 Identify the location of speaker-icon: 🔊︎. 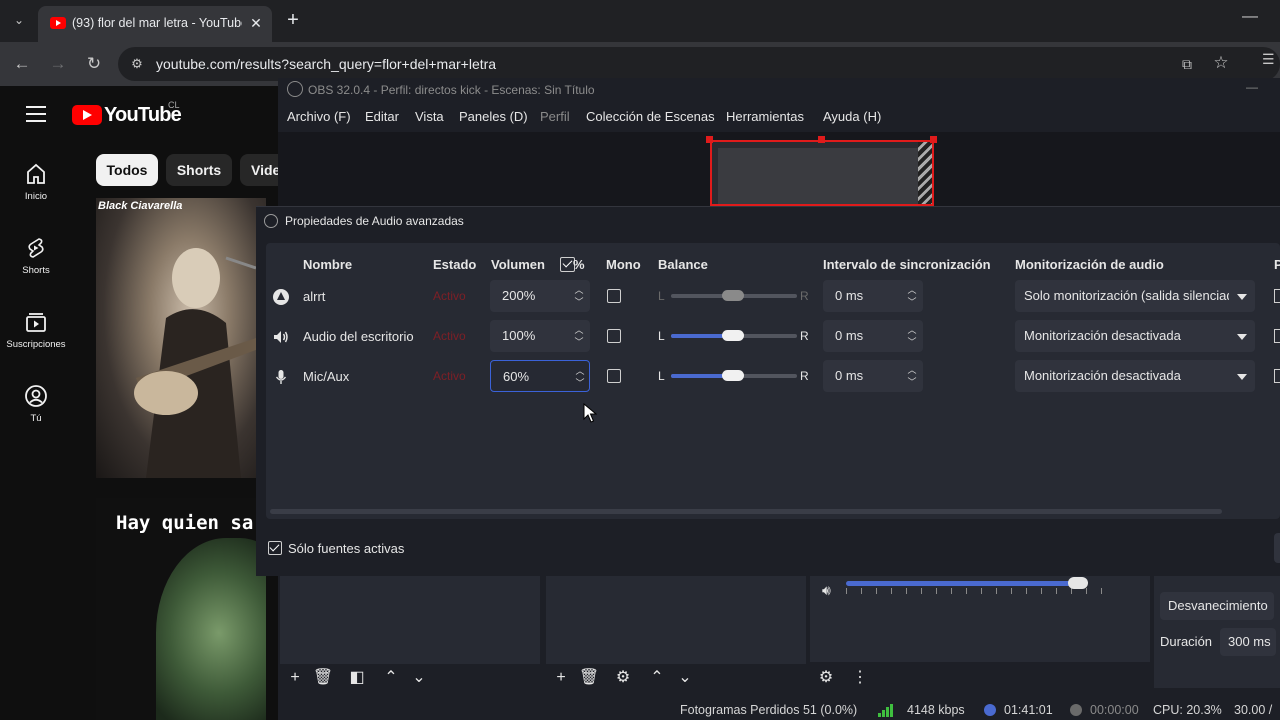
(831, 591).